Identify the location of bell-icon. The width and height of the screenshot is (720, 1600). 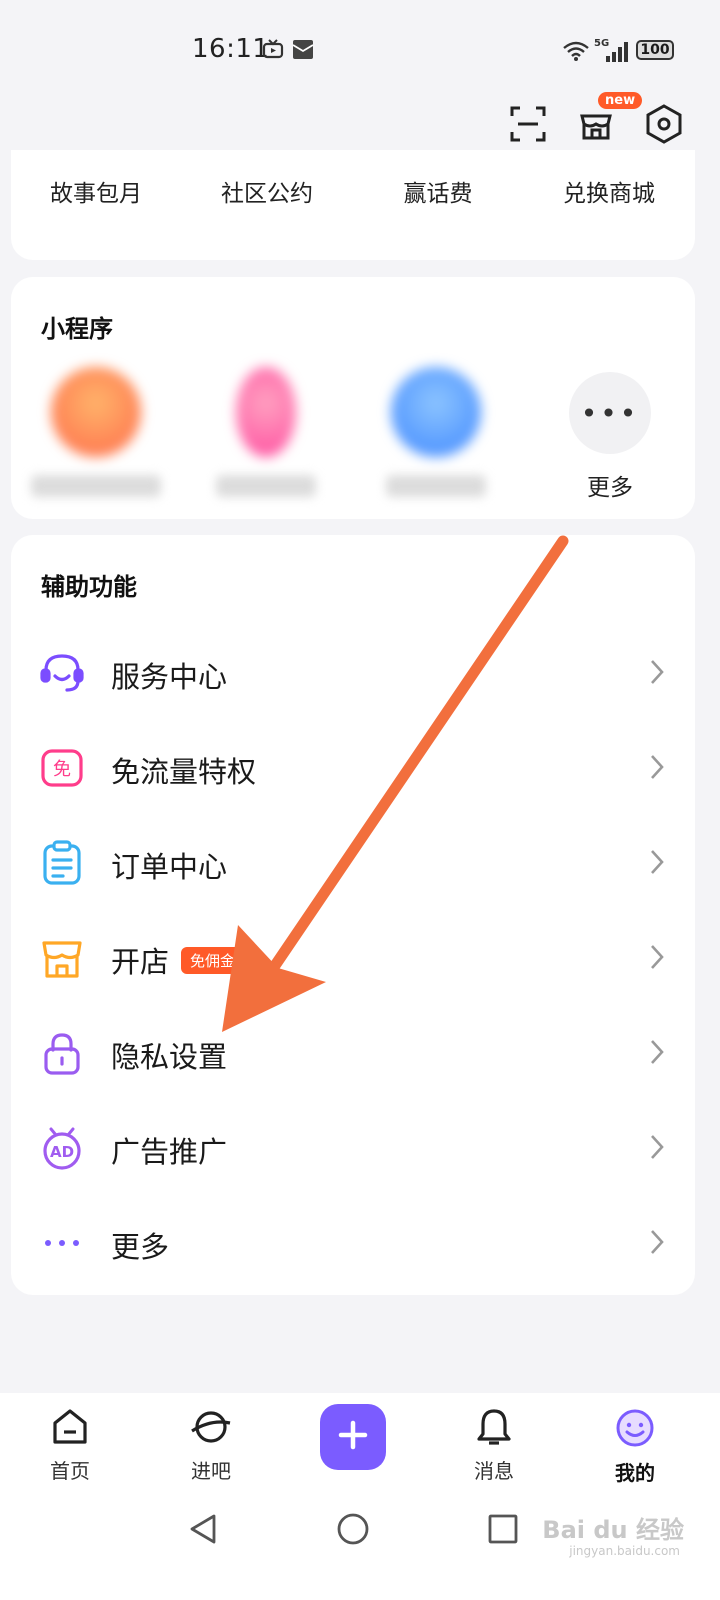
(494, 1430).